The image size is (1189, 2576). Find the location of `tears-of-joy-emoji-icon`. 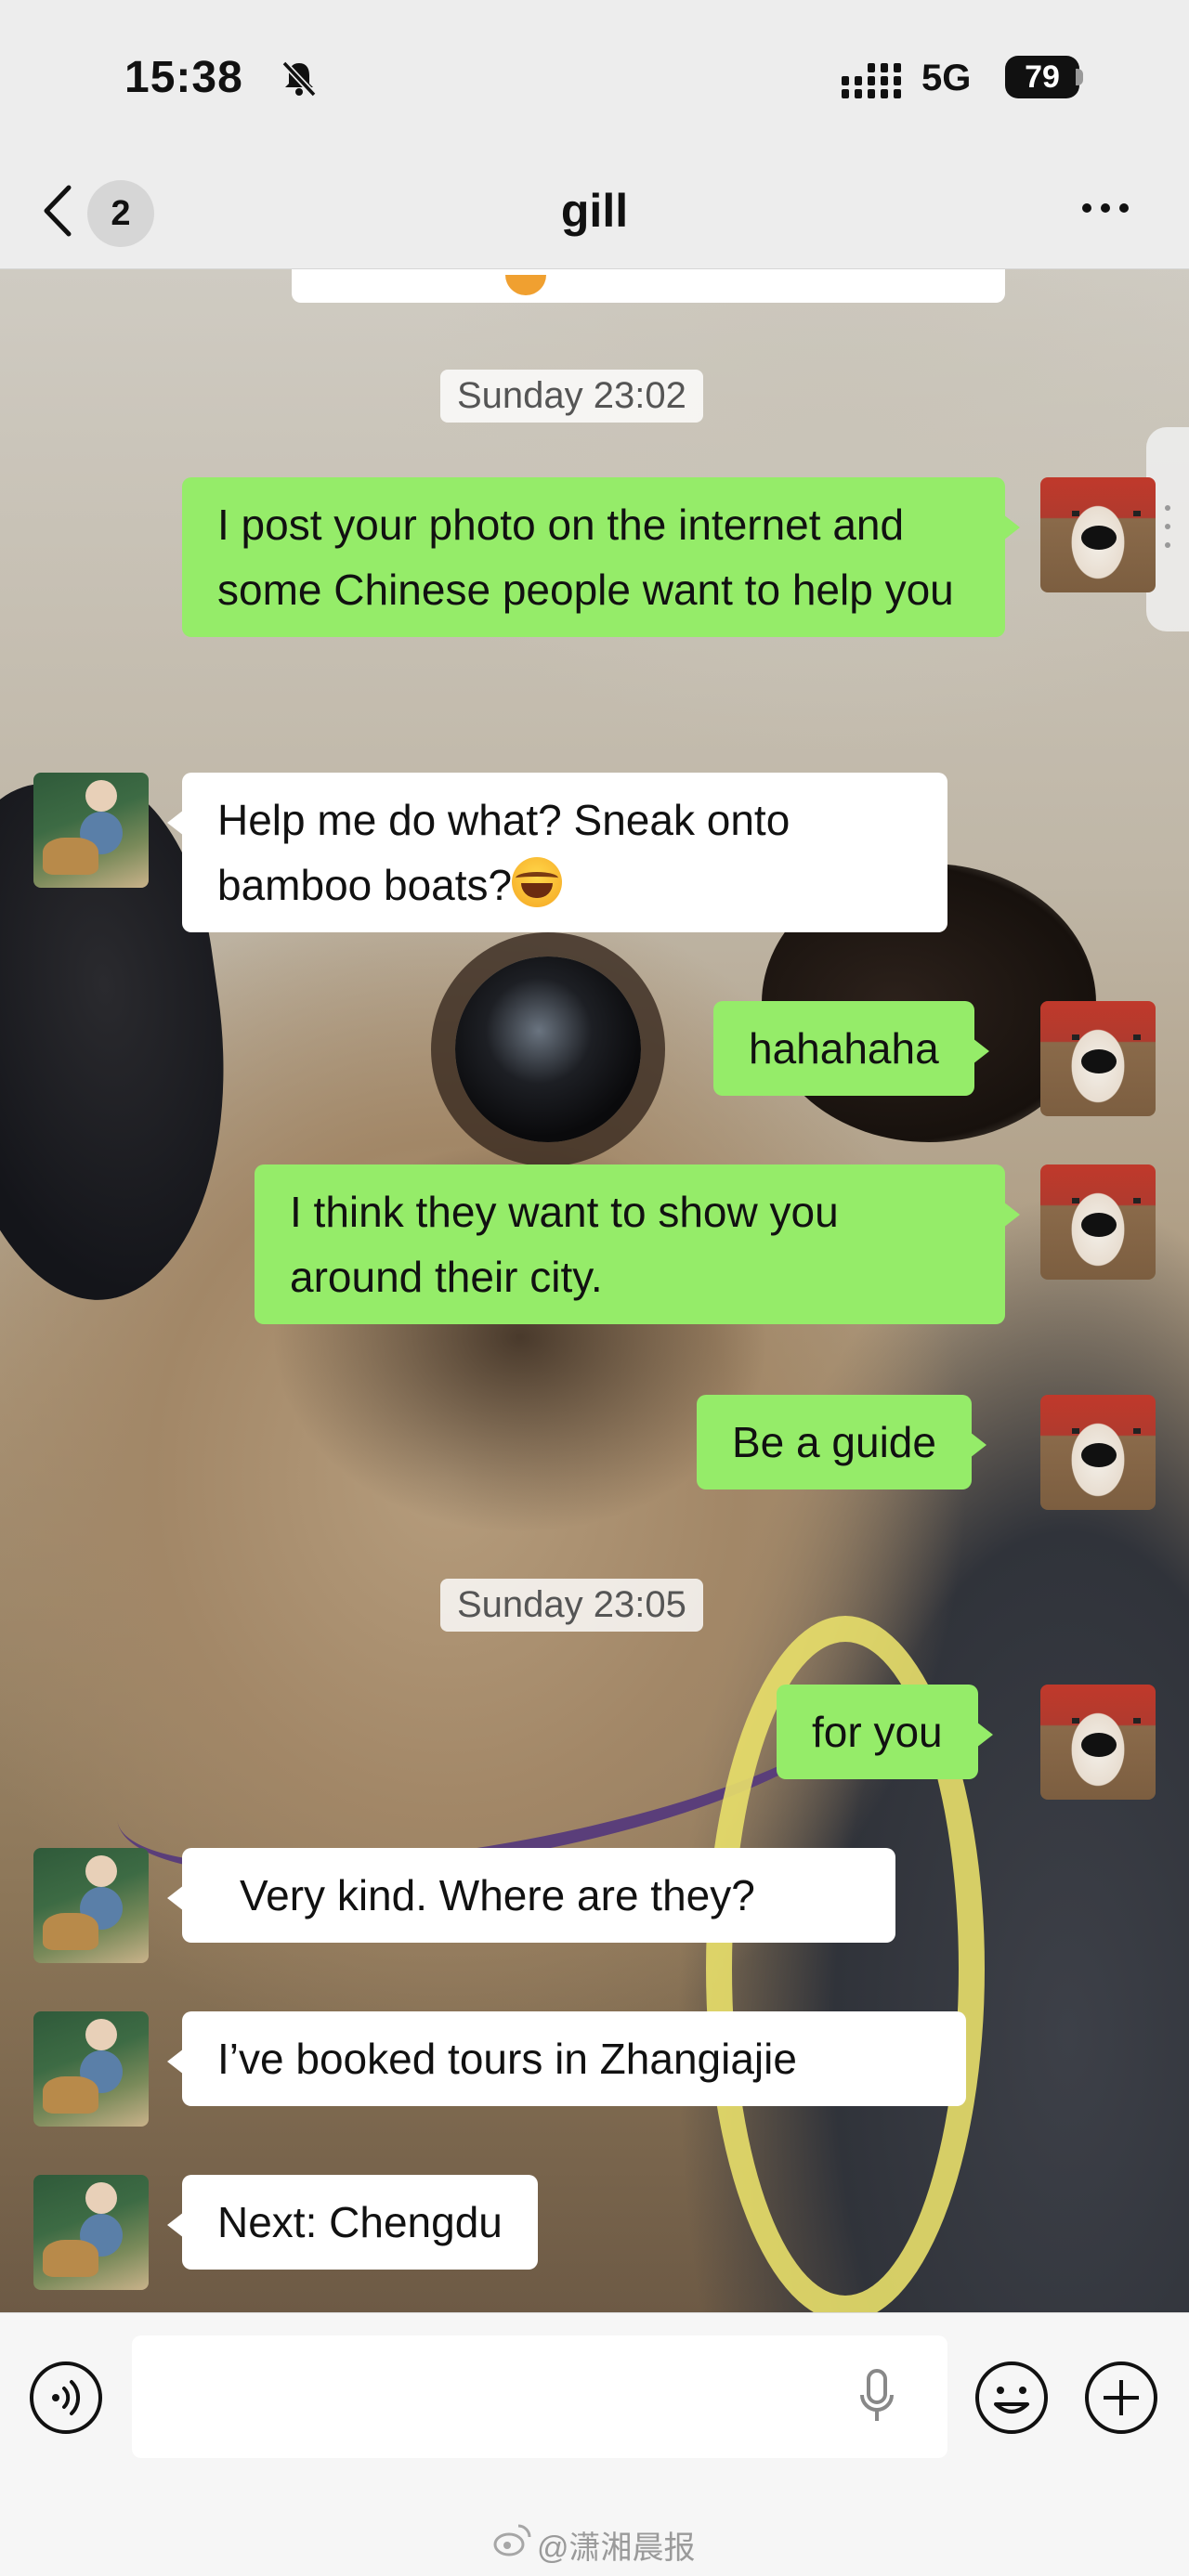

tears-of-joy-emoji-icon is located at coordinates (538, 882).